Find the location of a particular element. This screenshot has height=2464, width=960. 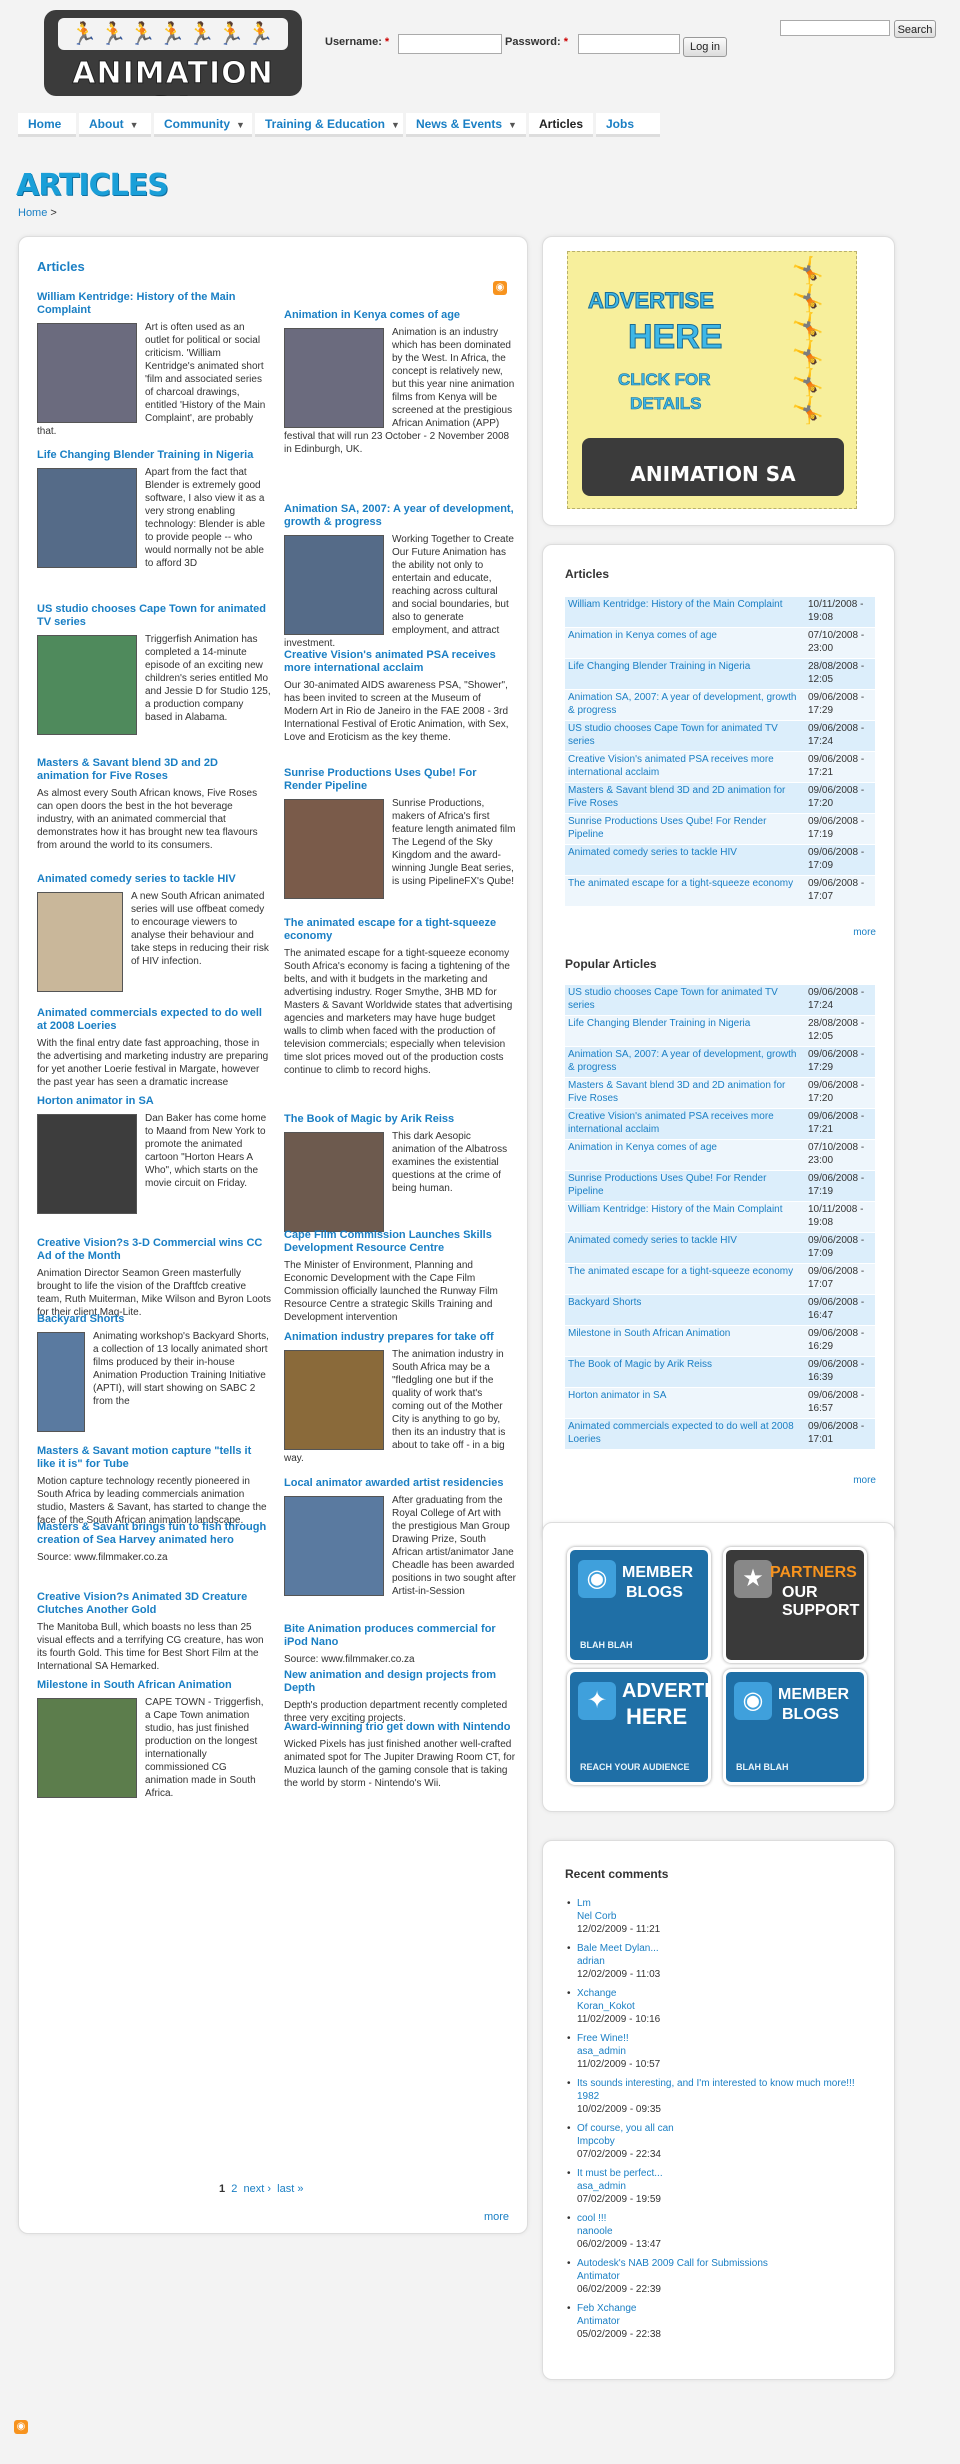

side-list-link: Backyard Shorts is located at coordinates (685, 1310).